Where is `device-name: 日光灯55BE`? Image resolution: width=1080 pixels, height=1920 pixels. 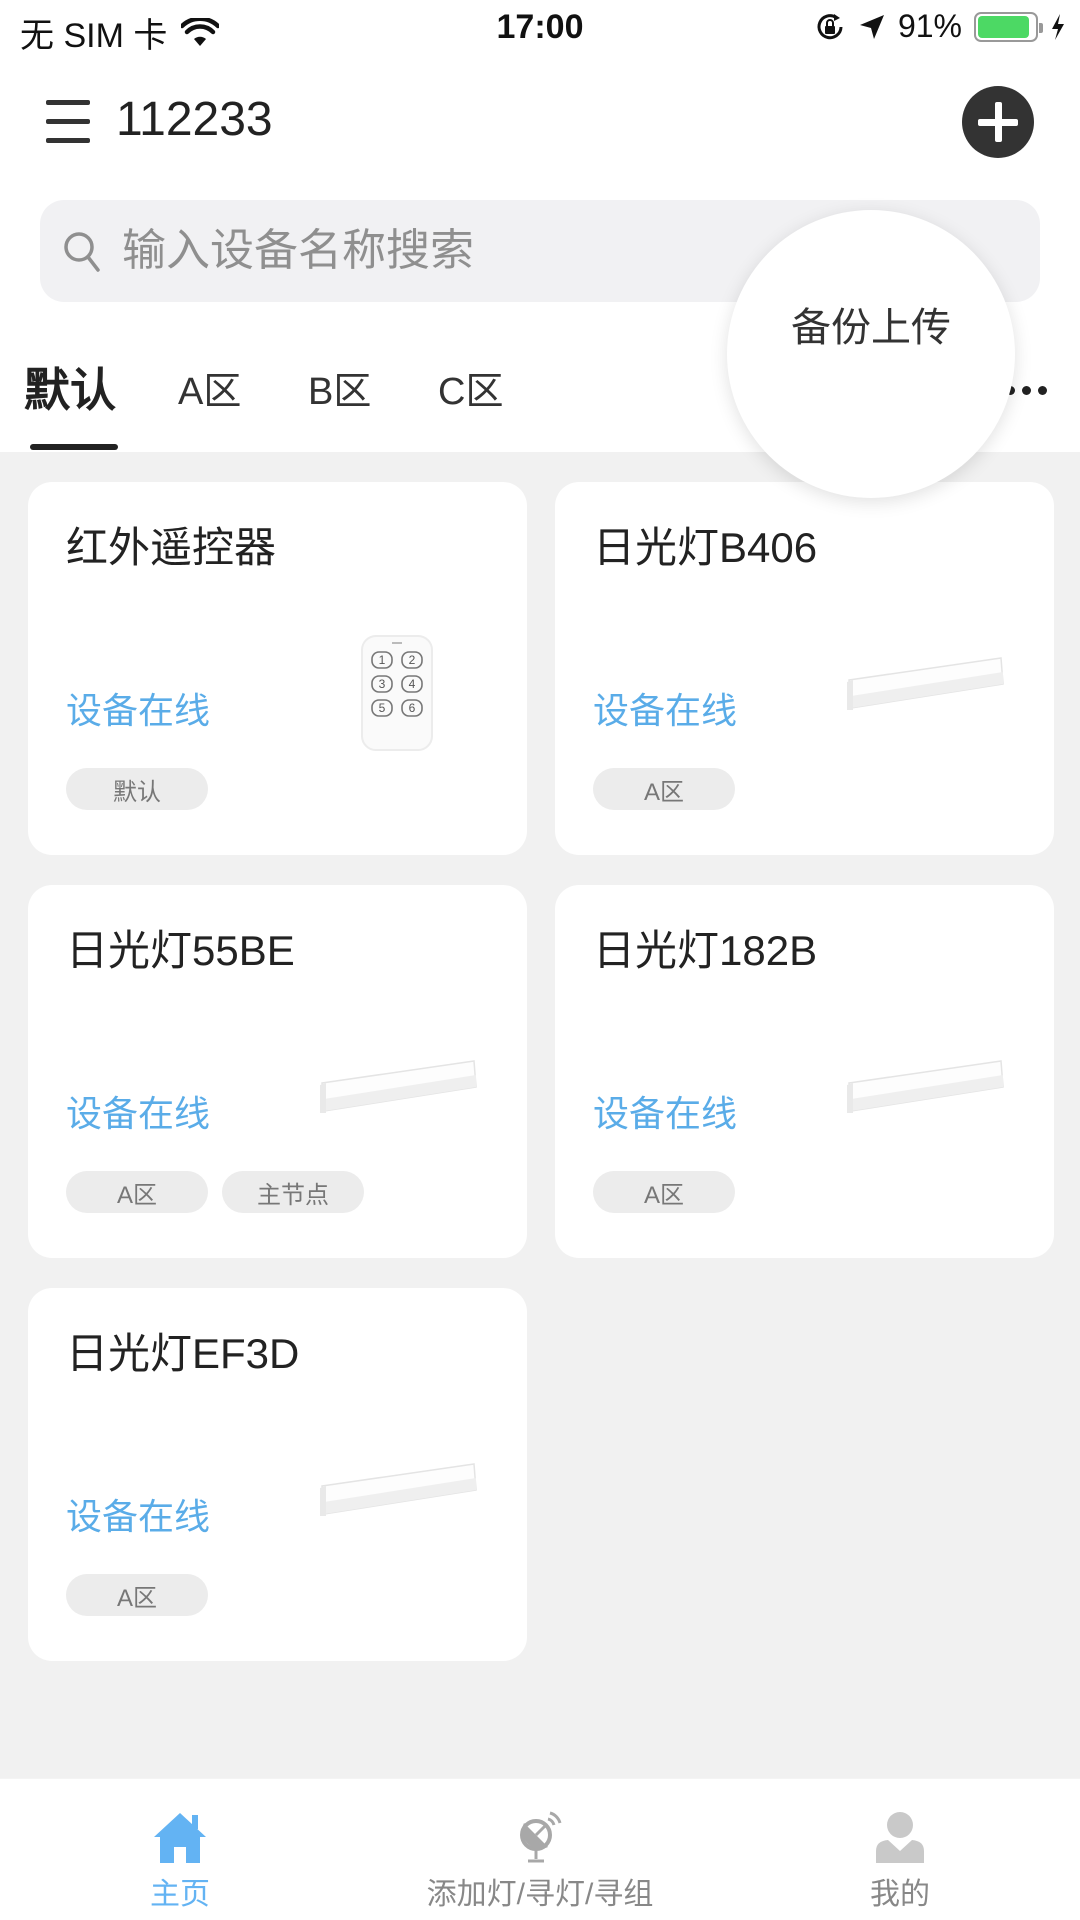
device-name: 日光灯55BE is located at coordinates (180, 950).